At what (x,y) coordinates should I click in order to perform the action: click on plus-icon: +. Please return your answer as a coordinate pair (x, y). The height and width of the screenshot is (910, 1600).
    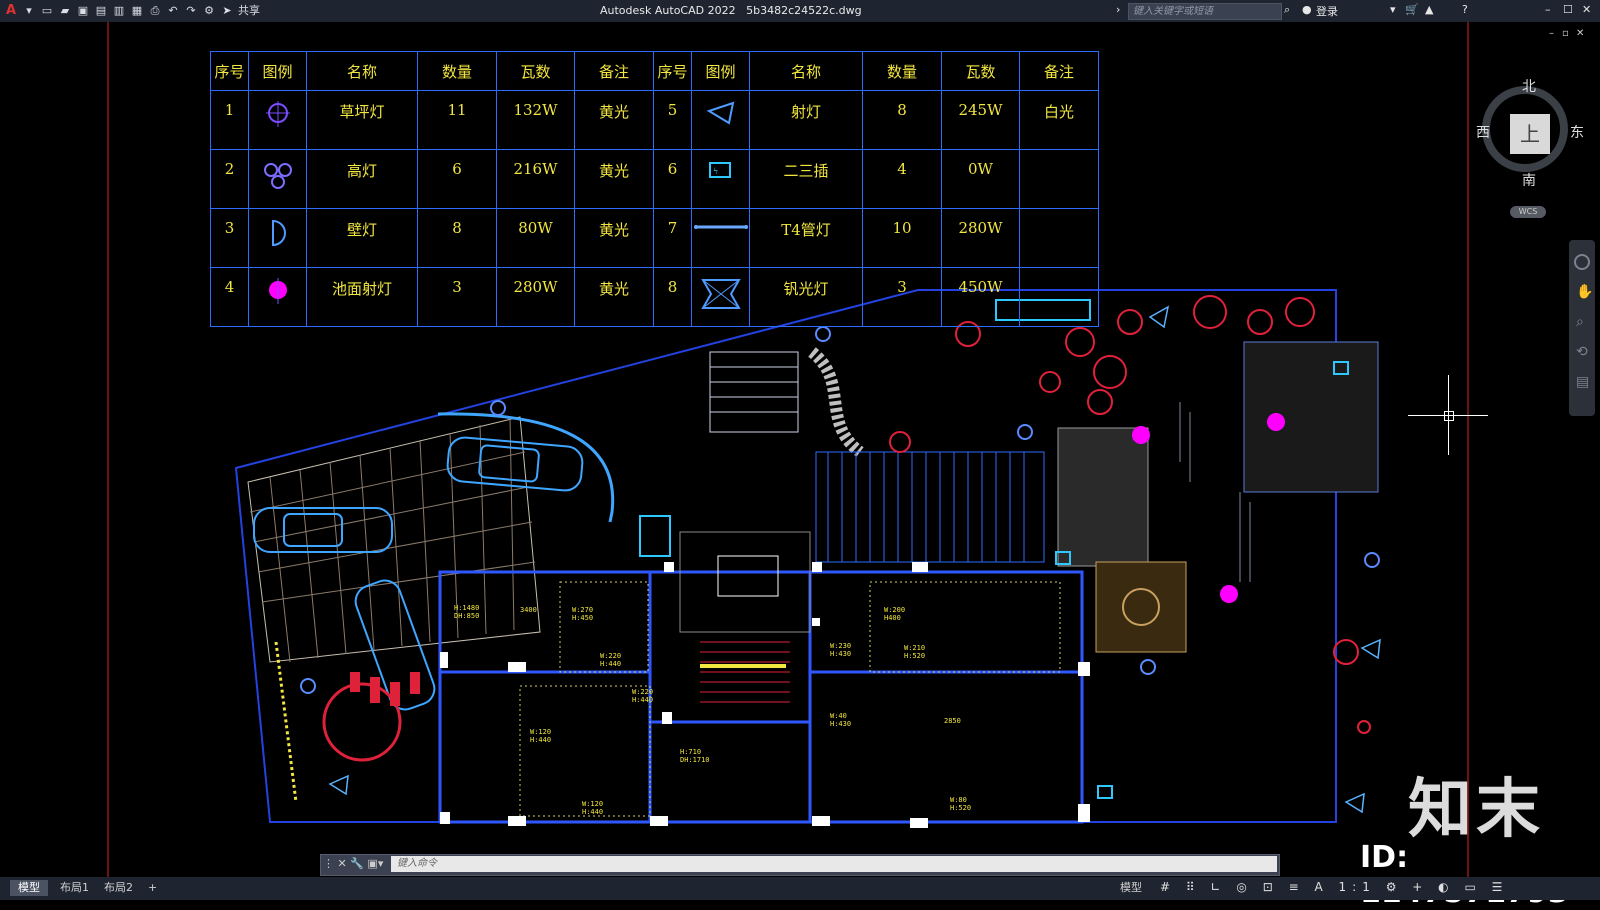
    Looking at the image, I should click on (1420, 887).